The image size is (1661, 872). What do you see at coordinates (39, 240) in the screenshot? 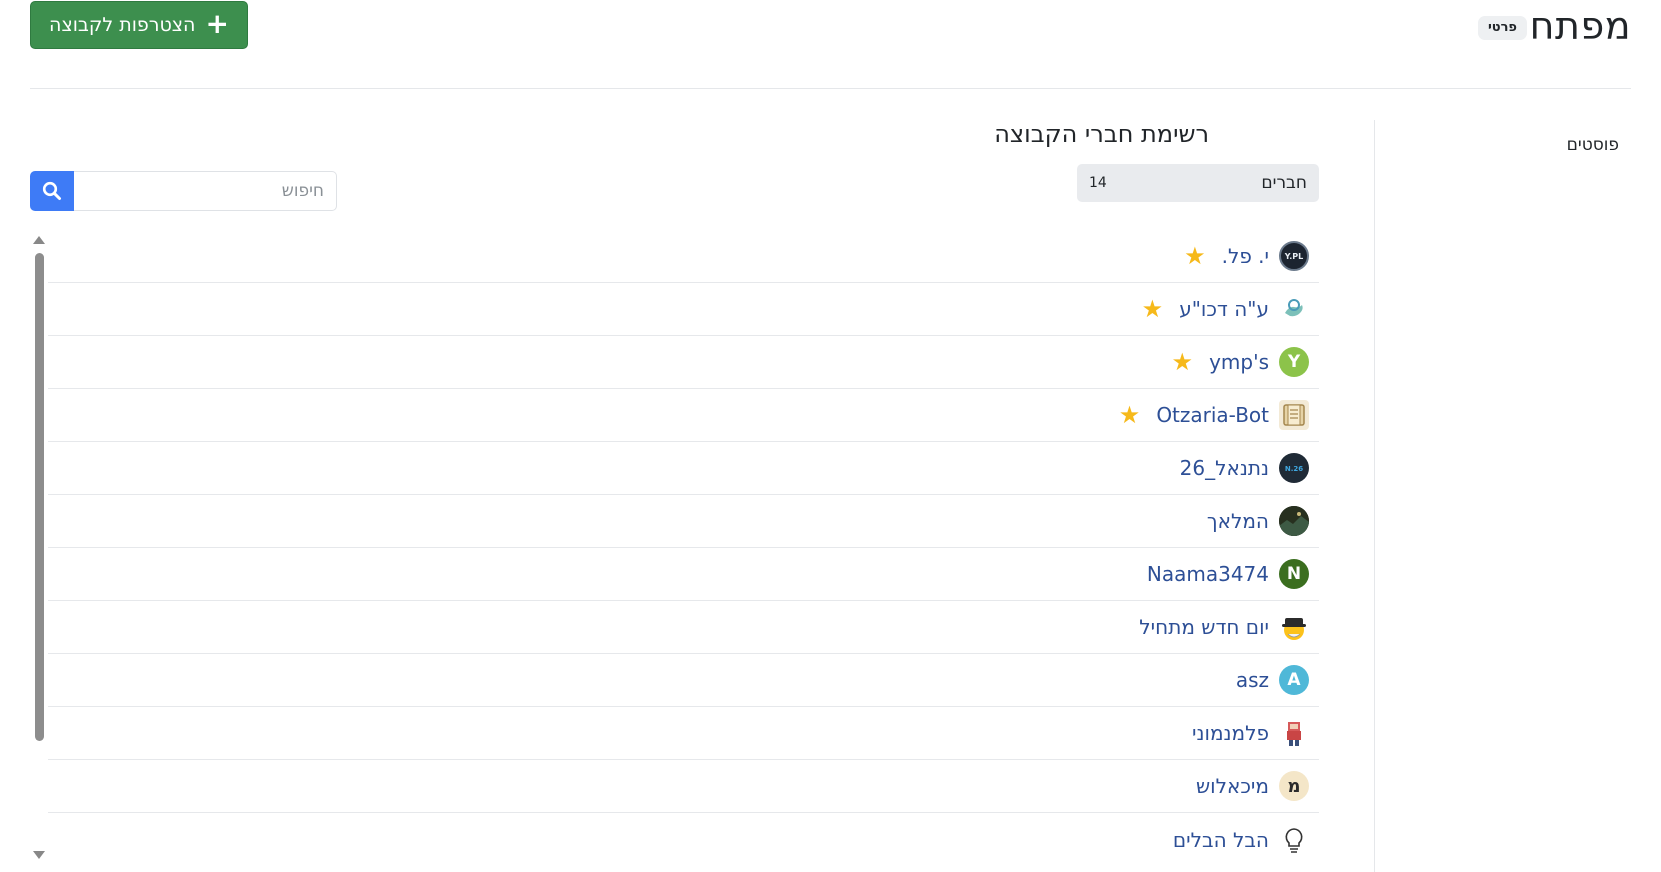
I see `scroll-up-arrow-icon` at bounding box center [39, 240].